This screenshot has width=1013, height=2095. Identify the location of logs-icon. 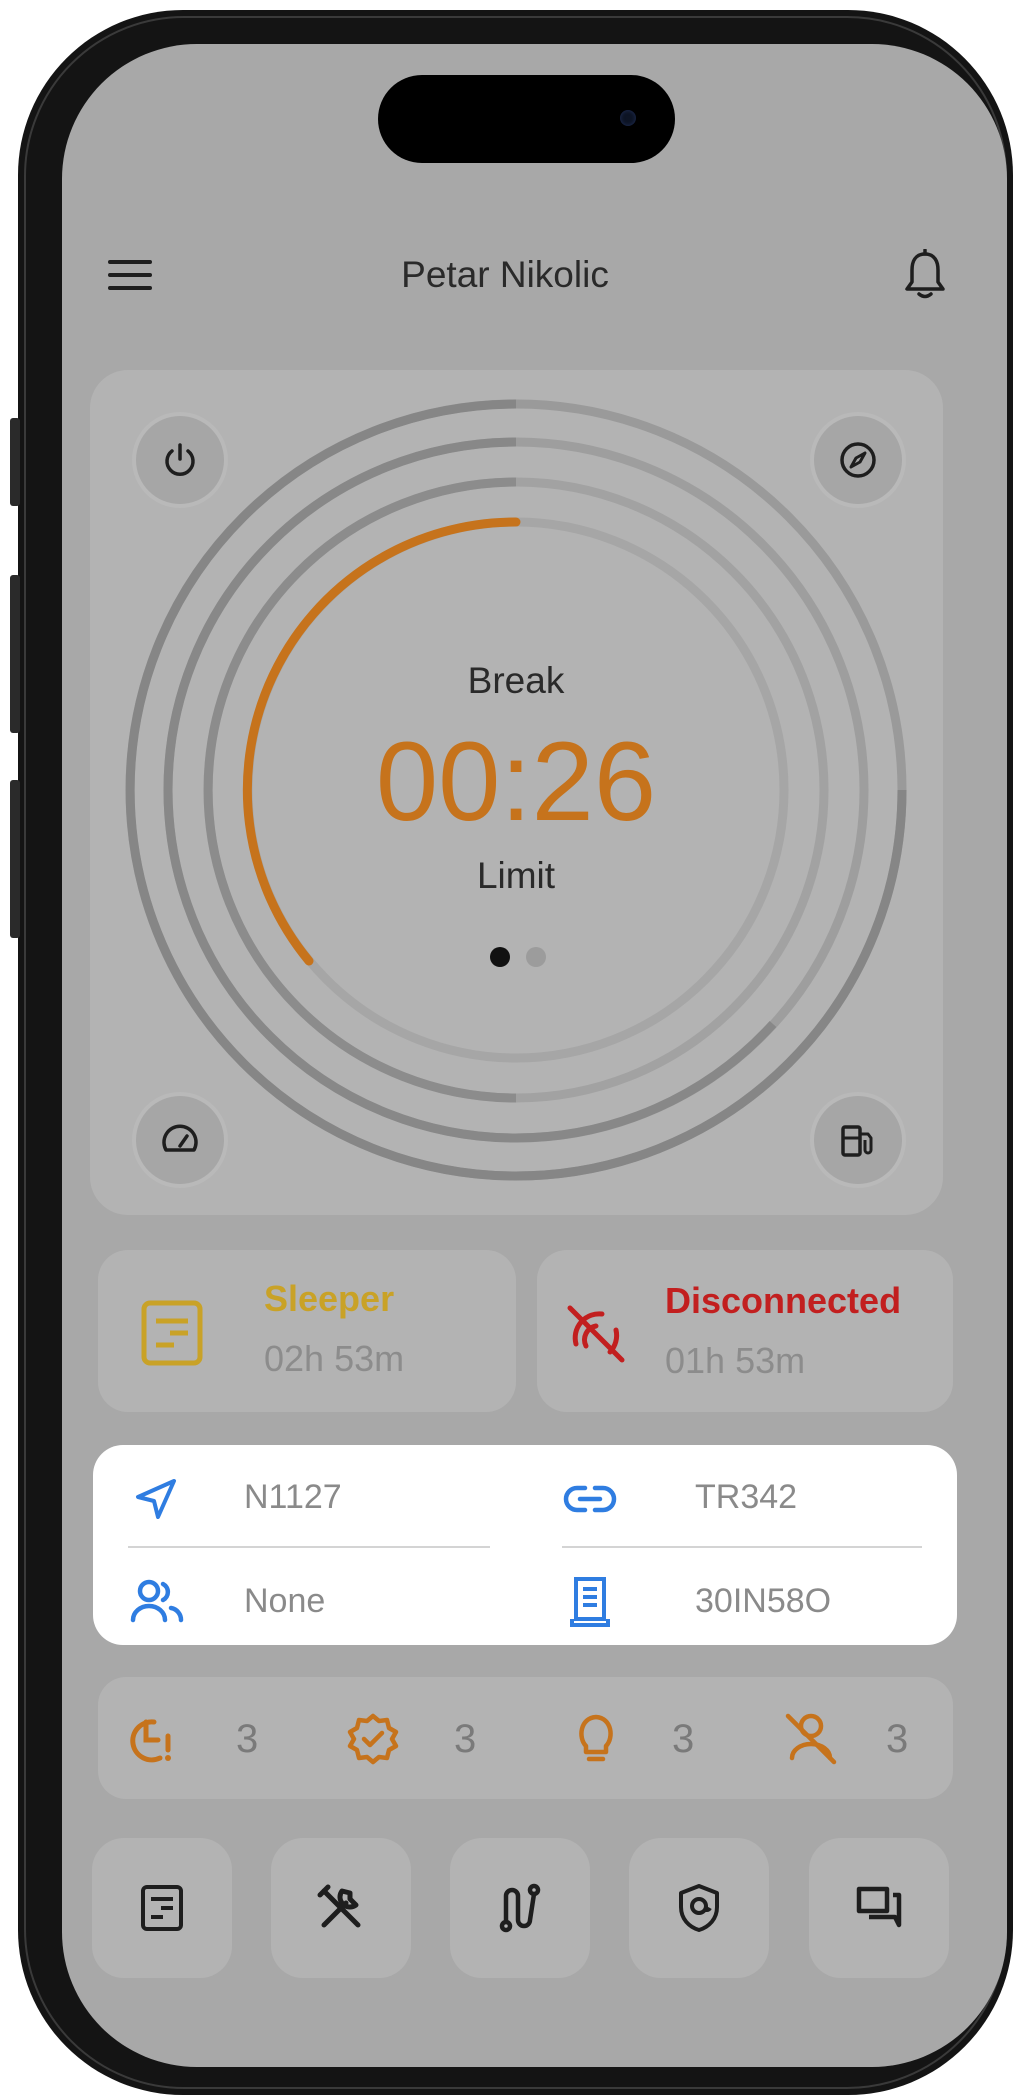
(162, 1908).